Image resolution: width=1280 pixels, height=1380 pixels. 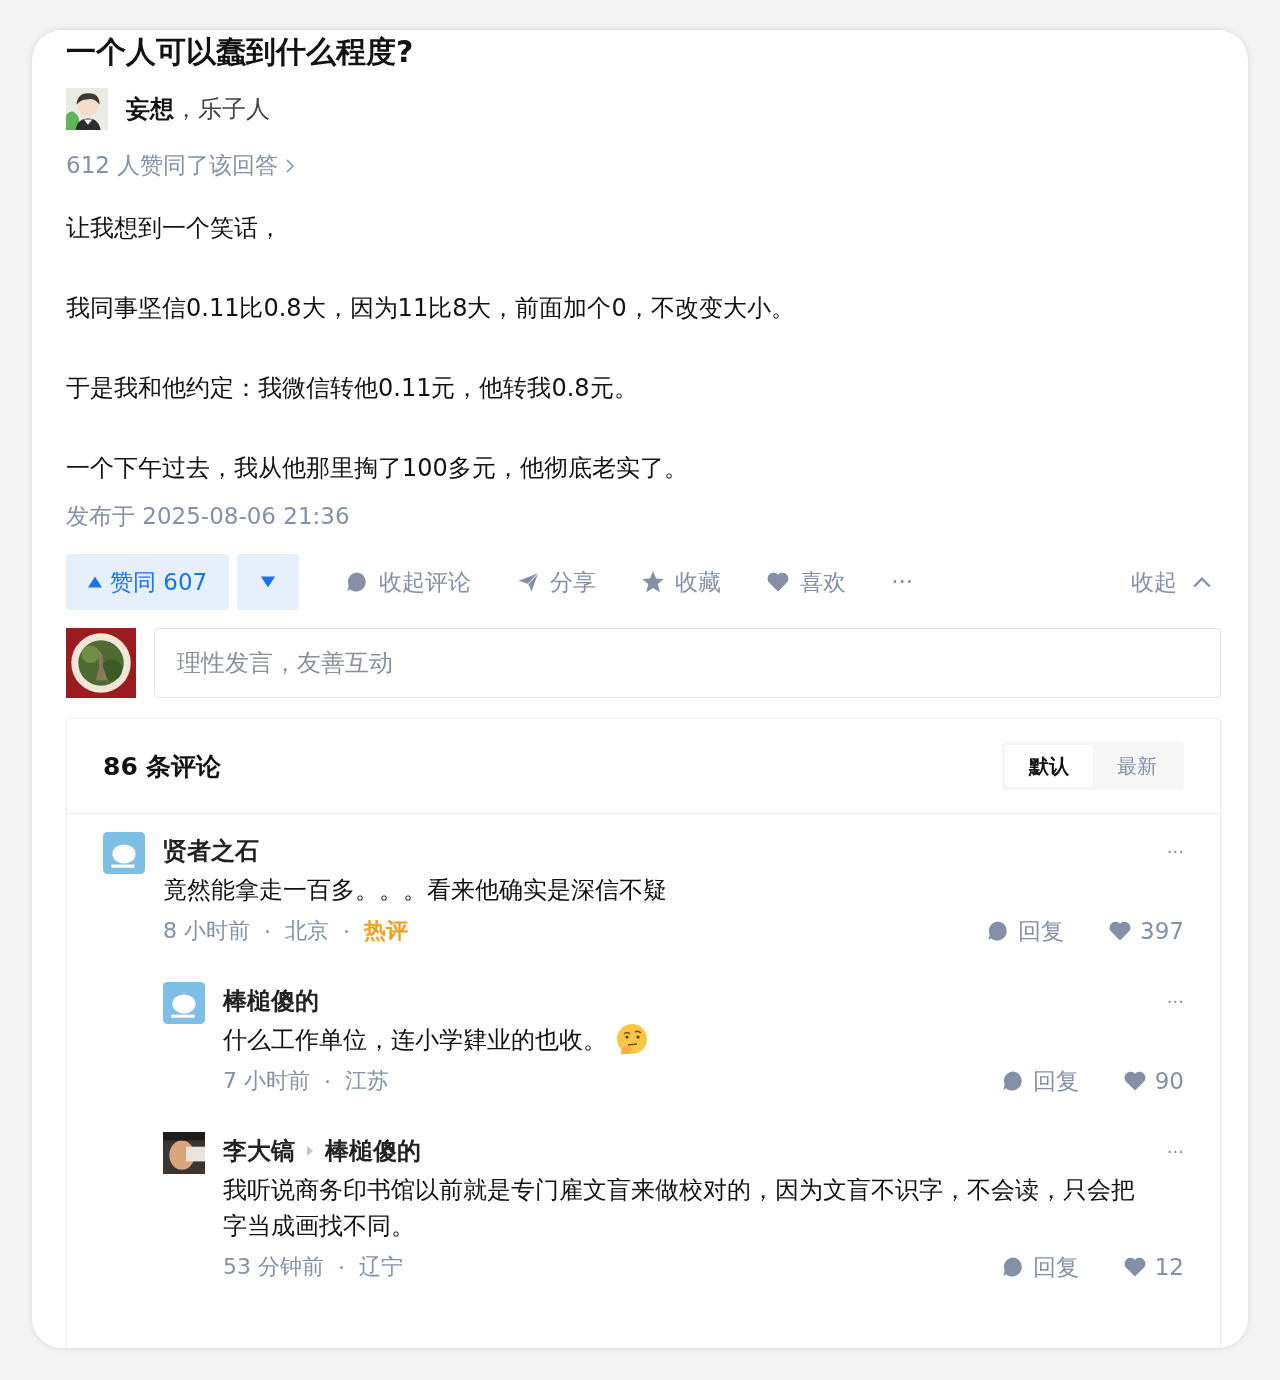 What do you see at coordinates (148, 582) in the screenshot?
I see `upvote-button: 赞同 607` at bounding box center [148, 582].